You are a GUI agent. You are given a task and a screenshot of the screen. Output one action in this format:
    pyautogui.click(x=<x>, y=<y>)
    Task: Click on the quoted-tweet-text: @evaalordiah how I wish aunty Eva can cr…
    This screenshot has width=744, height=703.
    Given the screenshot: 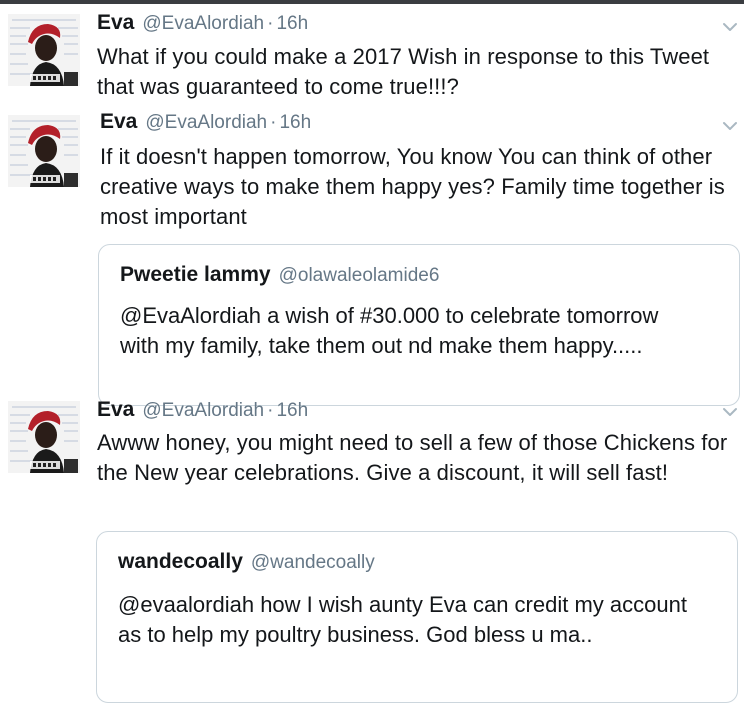 What is the action you would take?
    pyautogui.click(x=402, y=619)
    